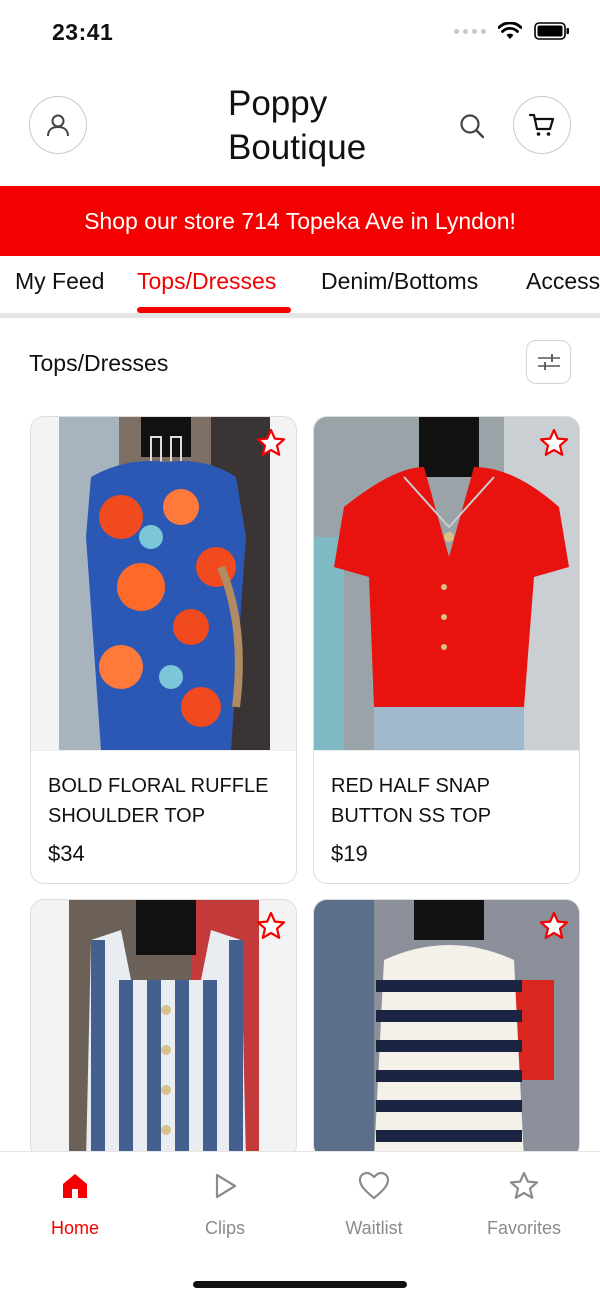 The width and height of the screenshot is (600, 1299). I want to click on home-icon, so click(75, 1186).